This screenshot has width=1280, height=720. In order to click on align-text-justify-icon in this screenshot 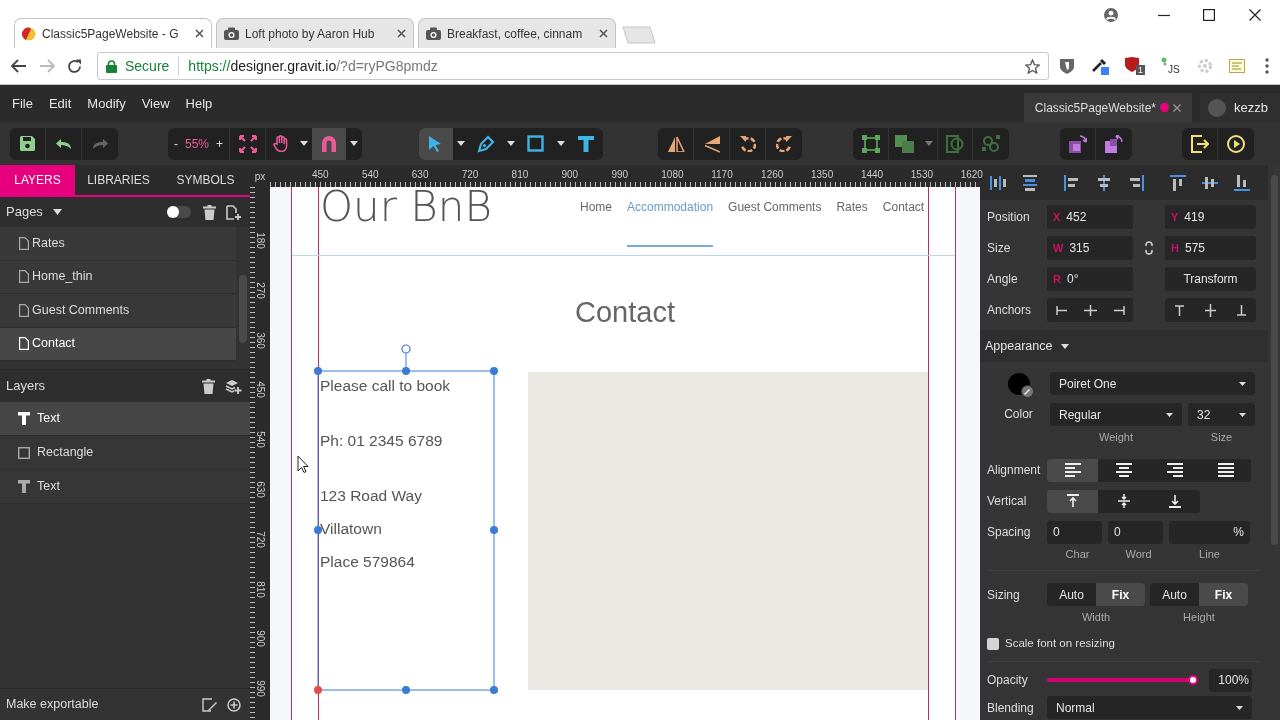, I will do `click(1225, 470)`.